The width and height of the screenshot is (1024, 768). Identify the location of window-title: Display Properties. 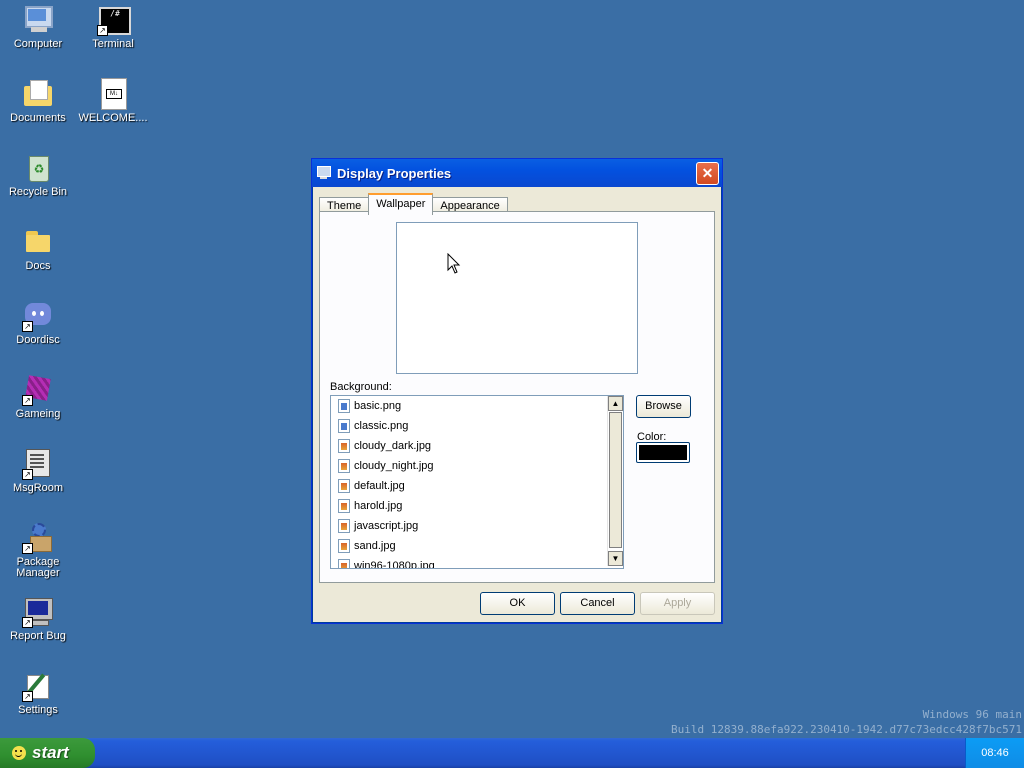
(394, 173).